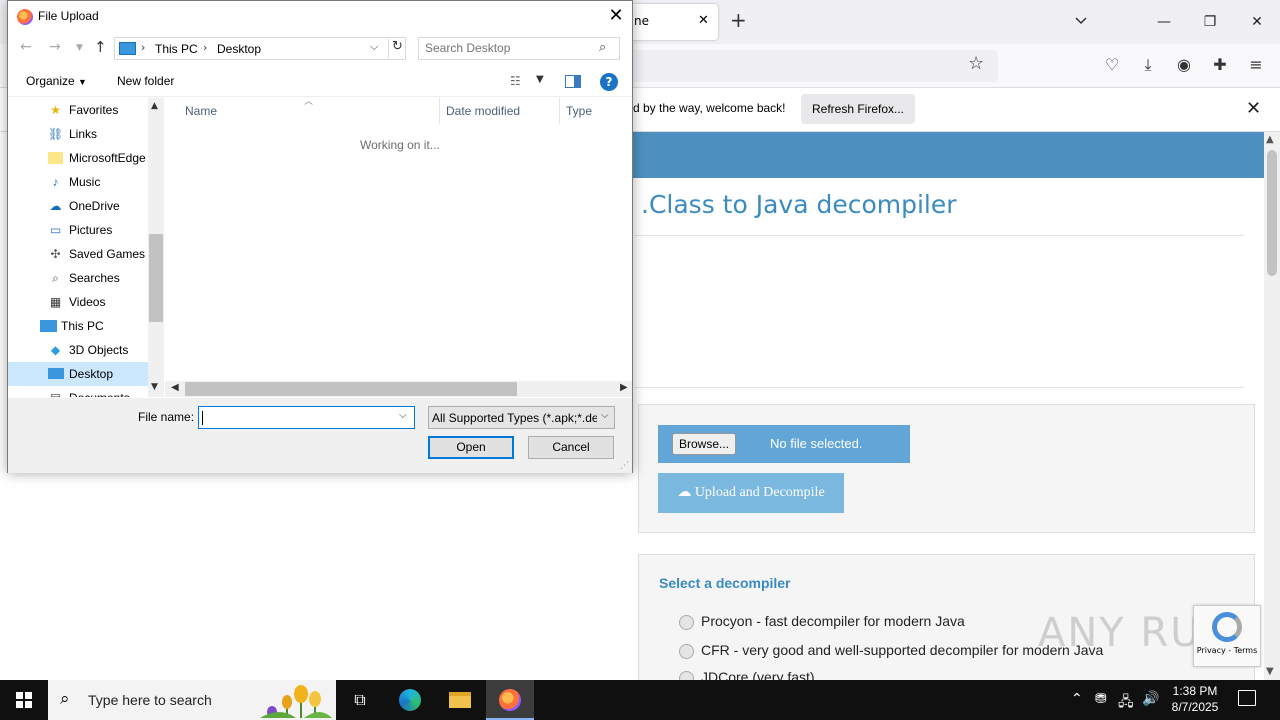 The image size is (1280, 720). What do you see at coordinates (78, 158) in the screenshot?
I see `tree-item-microsoftedge: MicrosoftEdge` at bounding box center [78, 158].